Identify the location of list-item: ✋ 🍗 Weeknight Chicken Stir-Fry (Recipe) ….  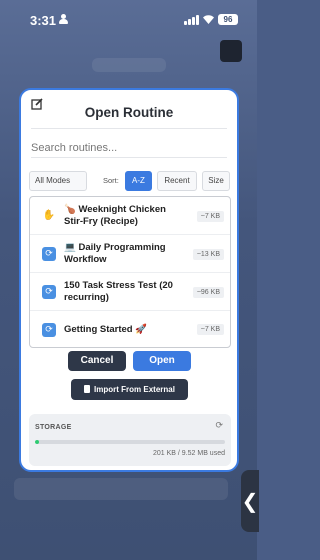
(130, 216).